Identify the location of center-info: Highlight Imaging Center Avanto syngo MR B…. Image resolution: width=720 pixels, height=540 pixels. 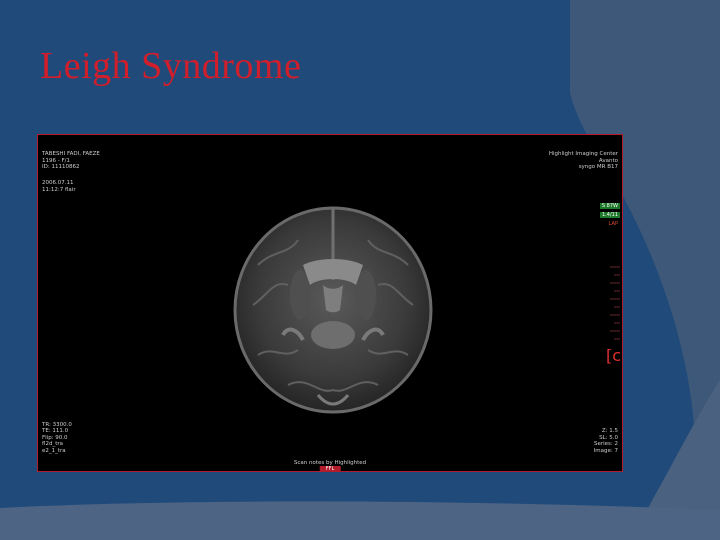
(583, 160).